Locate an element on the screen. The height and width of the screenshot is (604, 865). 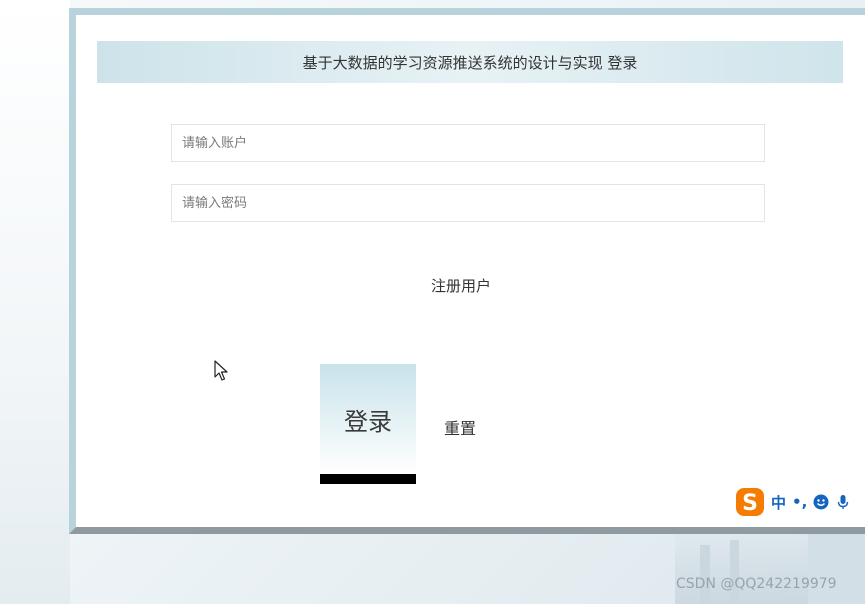
account-input is located at coordinates (468, 143).